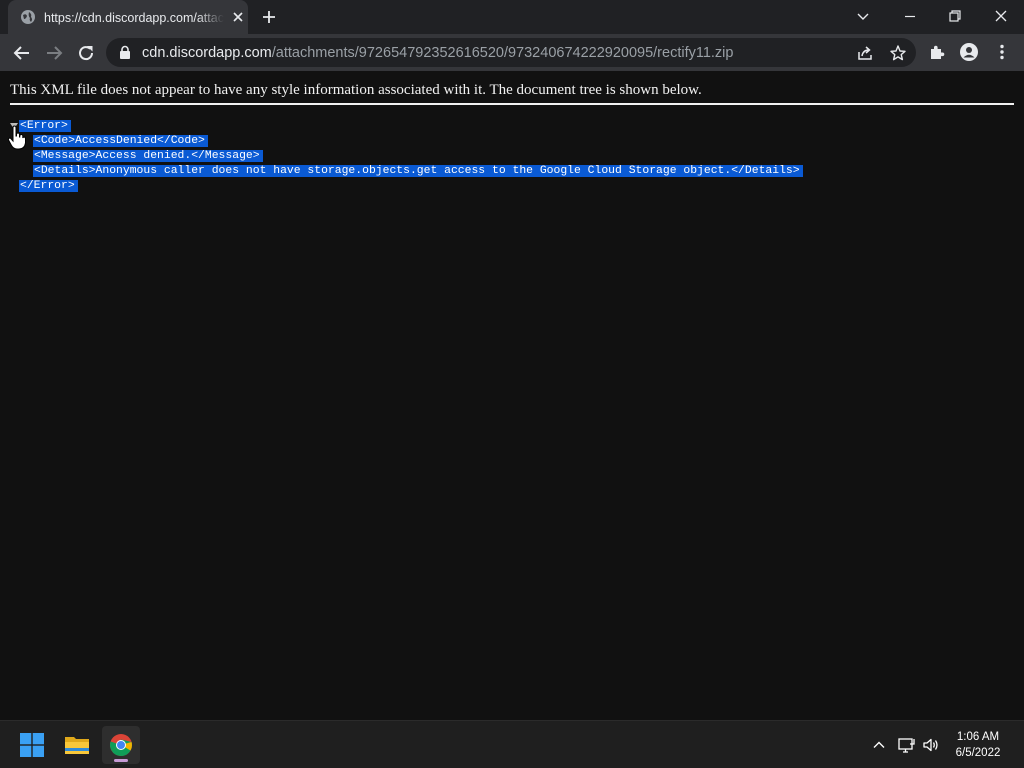  What do you see at coordinates (238, 17) in the screenshot?
I see `tab-close-icon` at bounding box center [238, 17].